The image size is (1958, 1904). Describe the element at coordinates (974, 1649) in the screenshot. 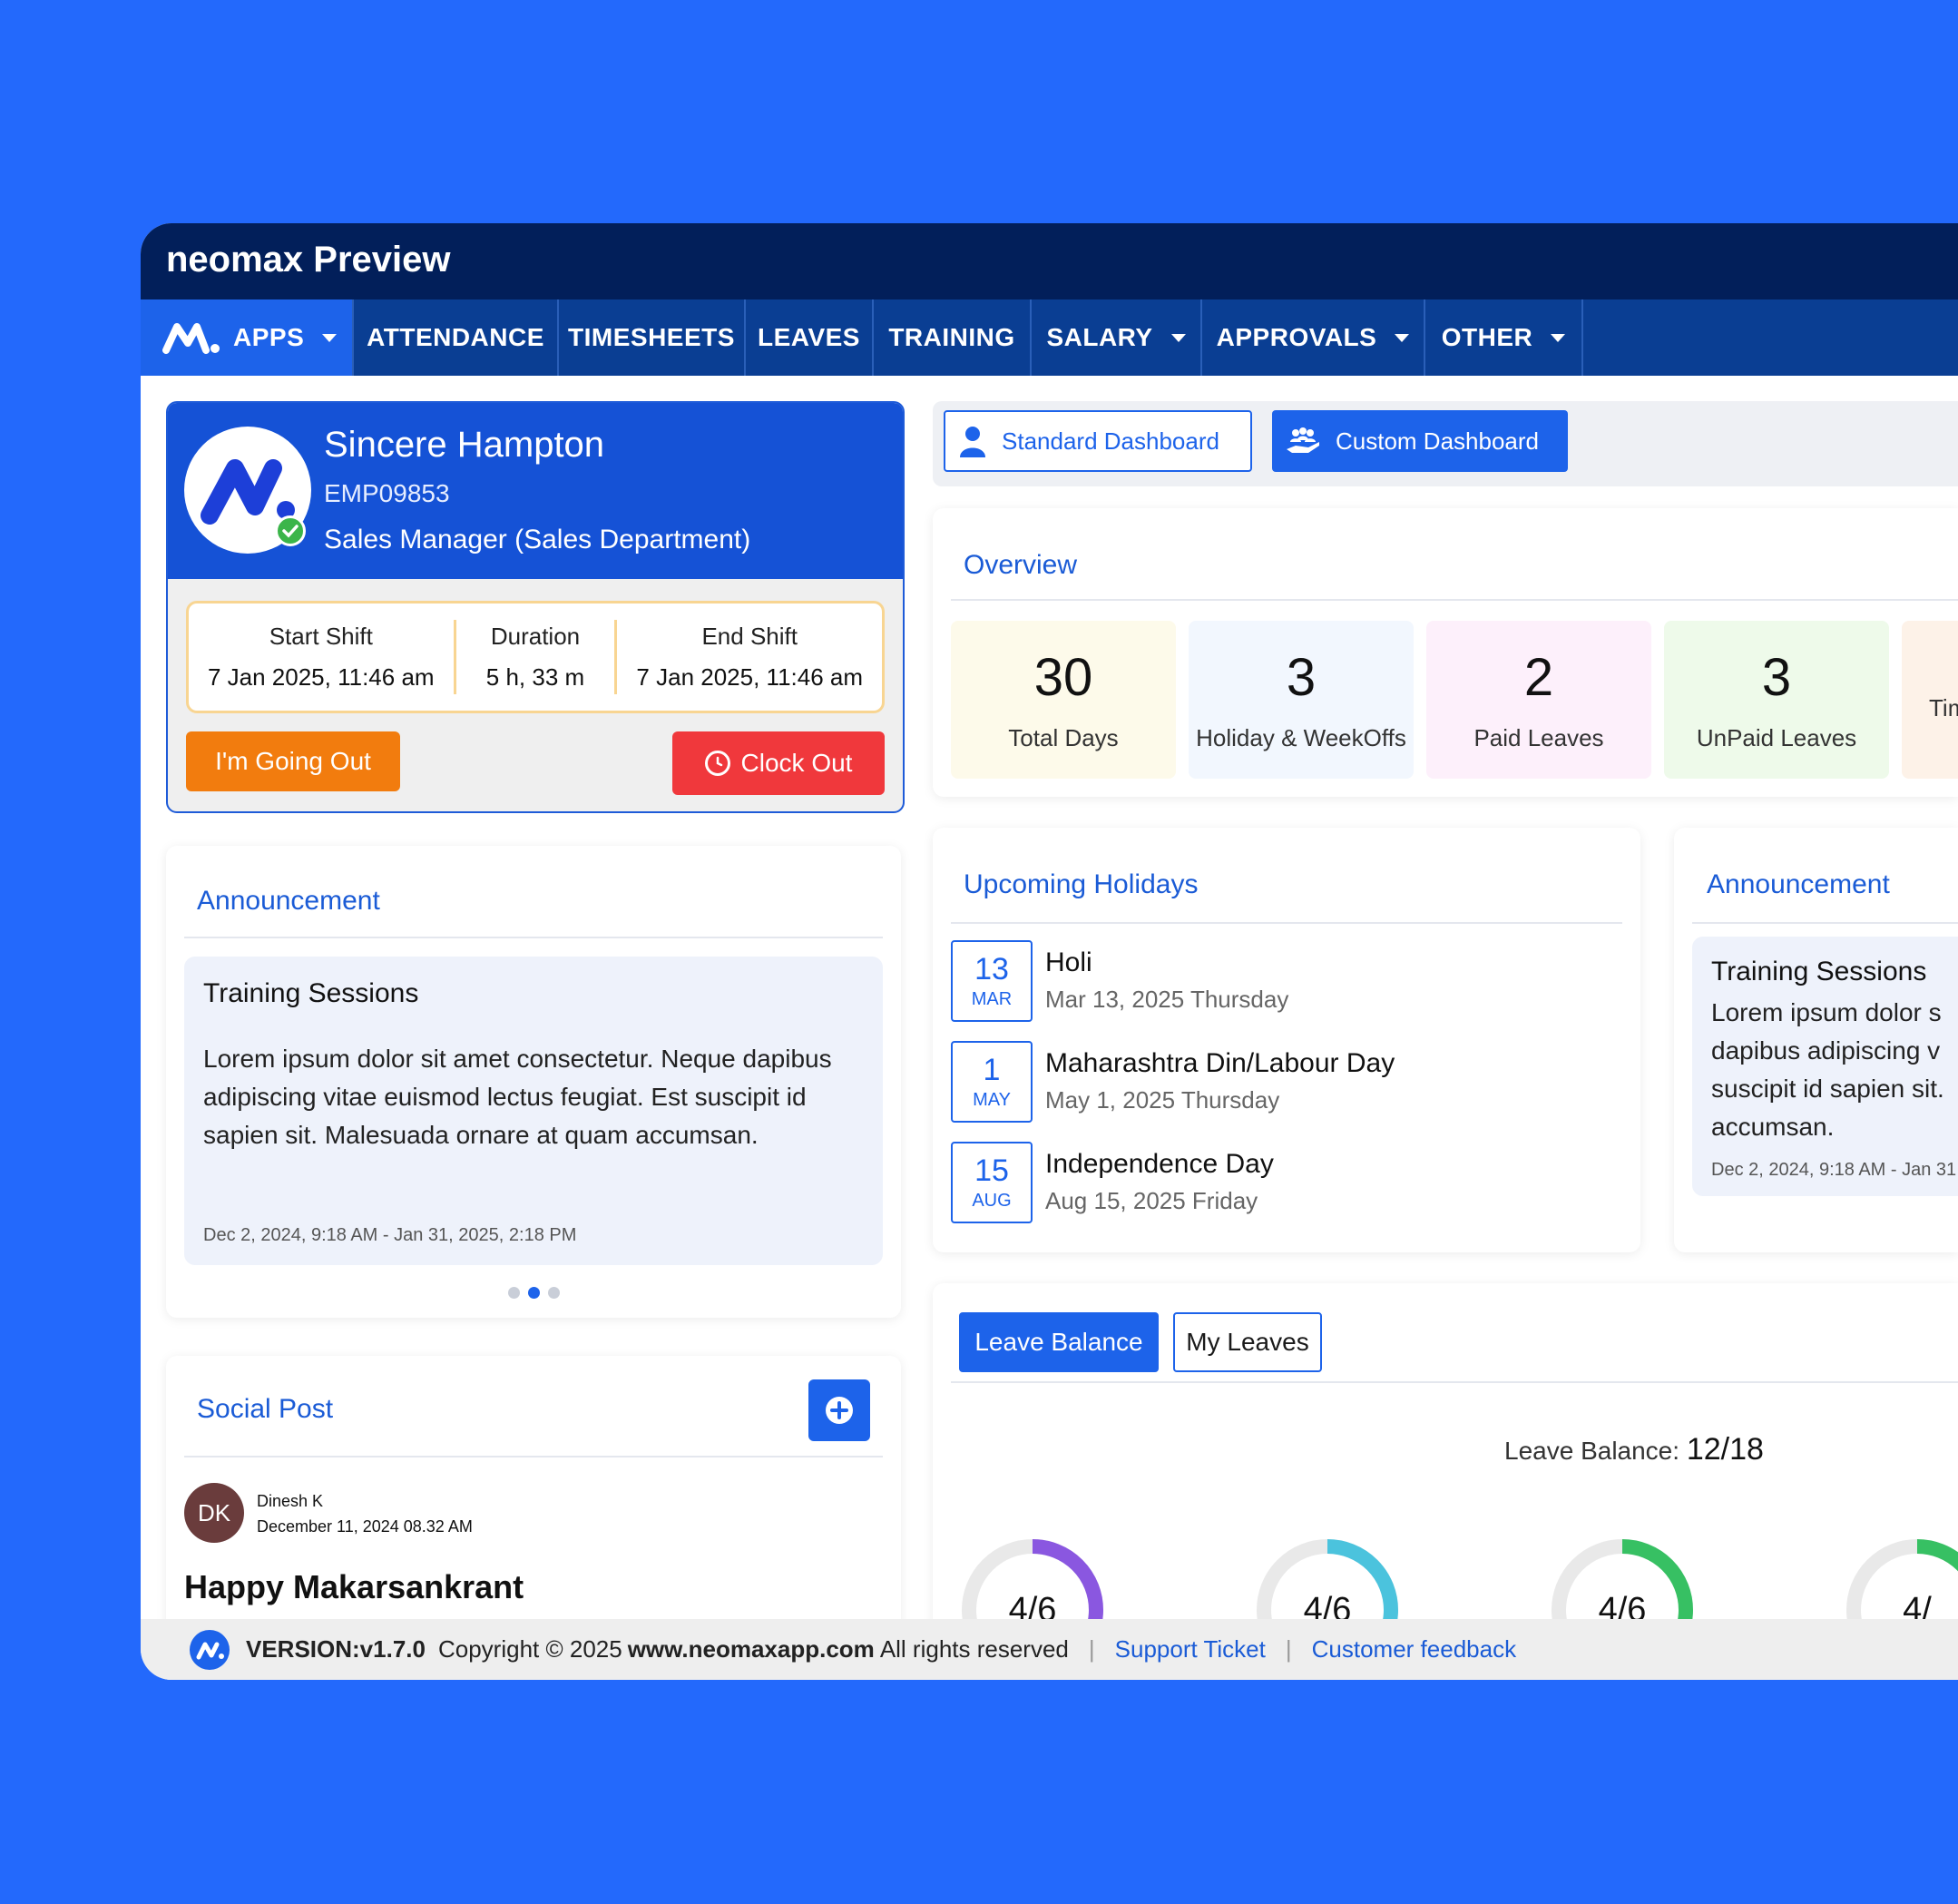

I see `rights-text: All rights reserved` at that location.